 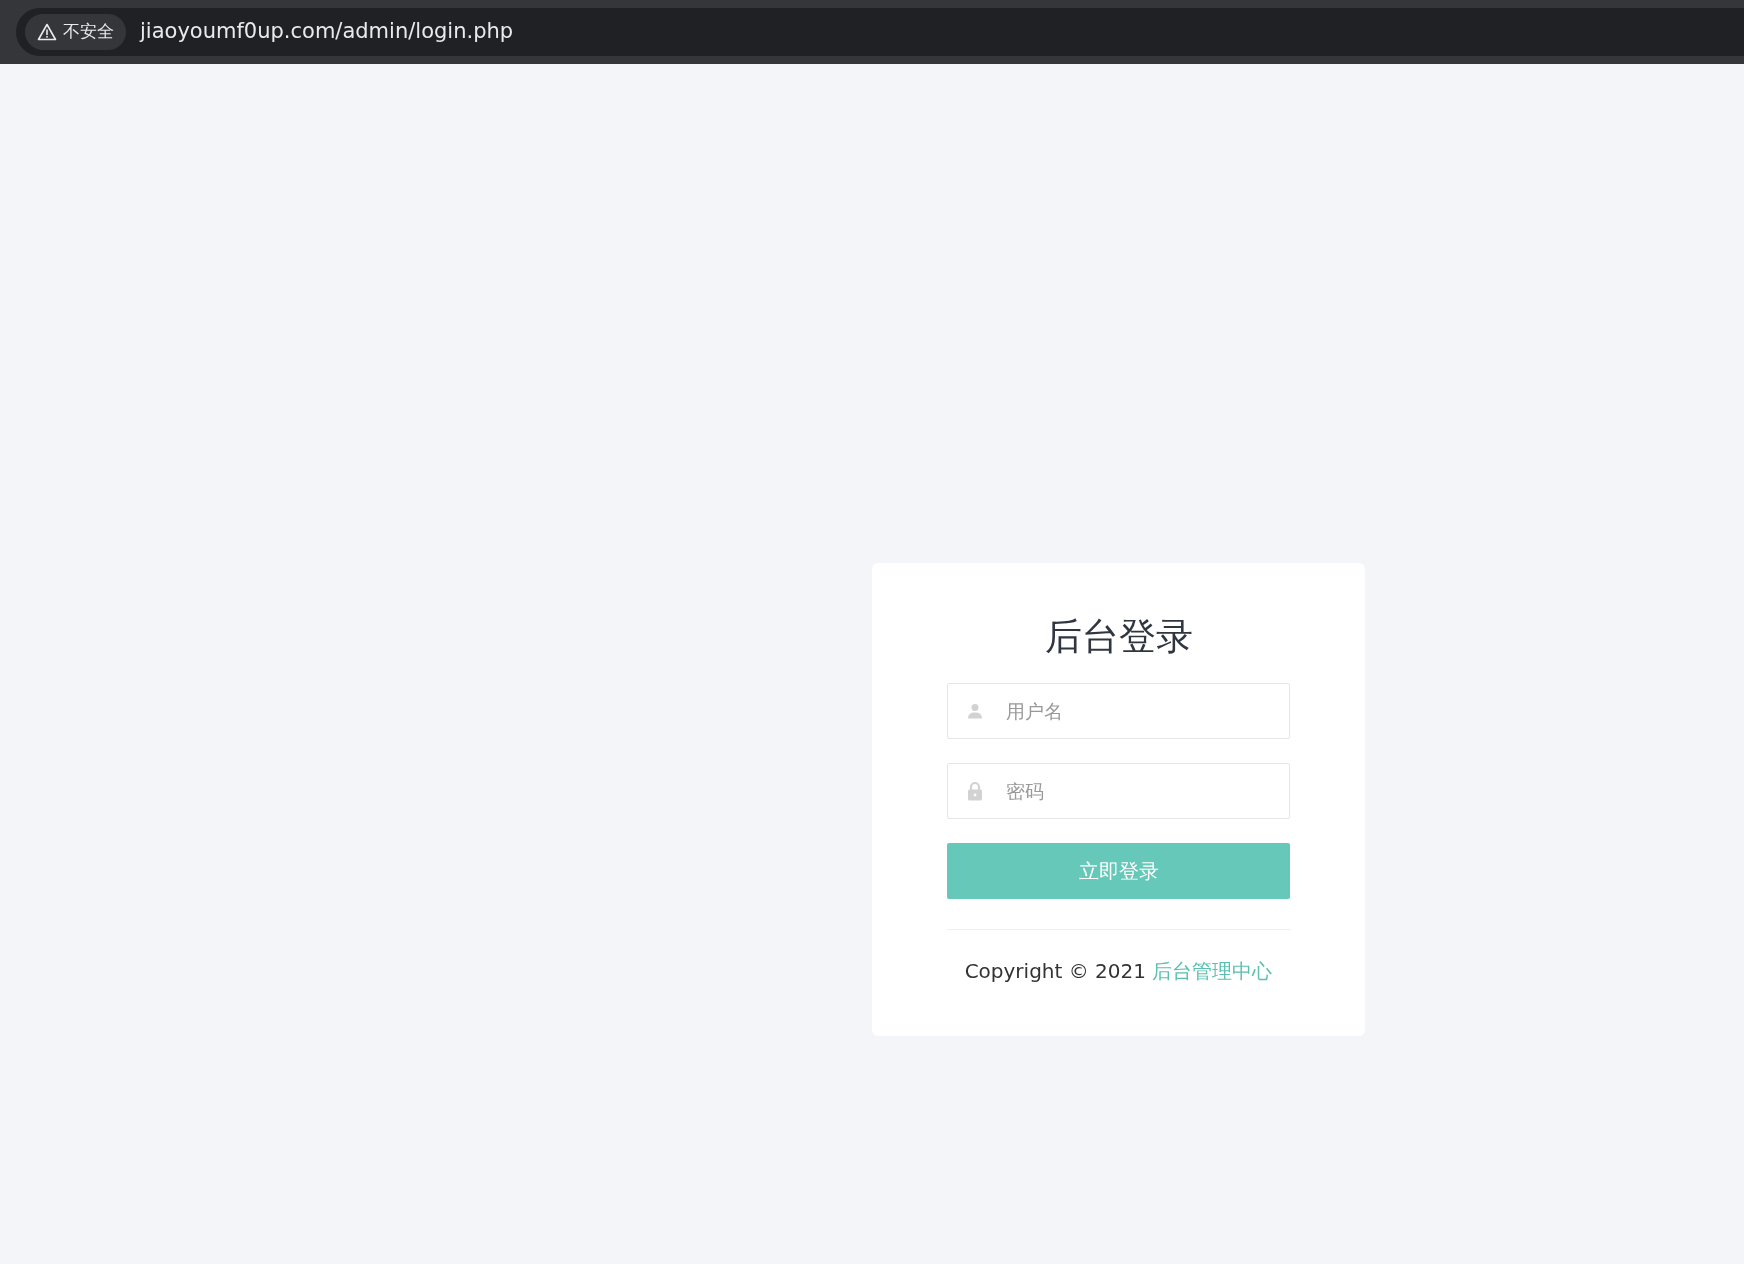 What do you see at coordinates (327, 32) in the screenshot?
I see `address-url: jiaoyoumf0up.com/admin/login.php` at bounding box center [327, 32].